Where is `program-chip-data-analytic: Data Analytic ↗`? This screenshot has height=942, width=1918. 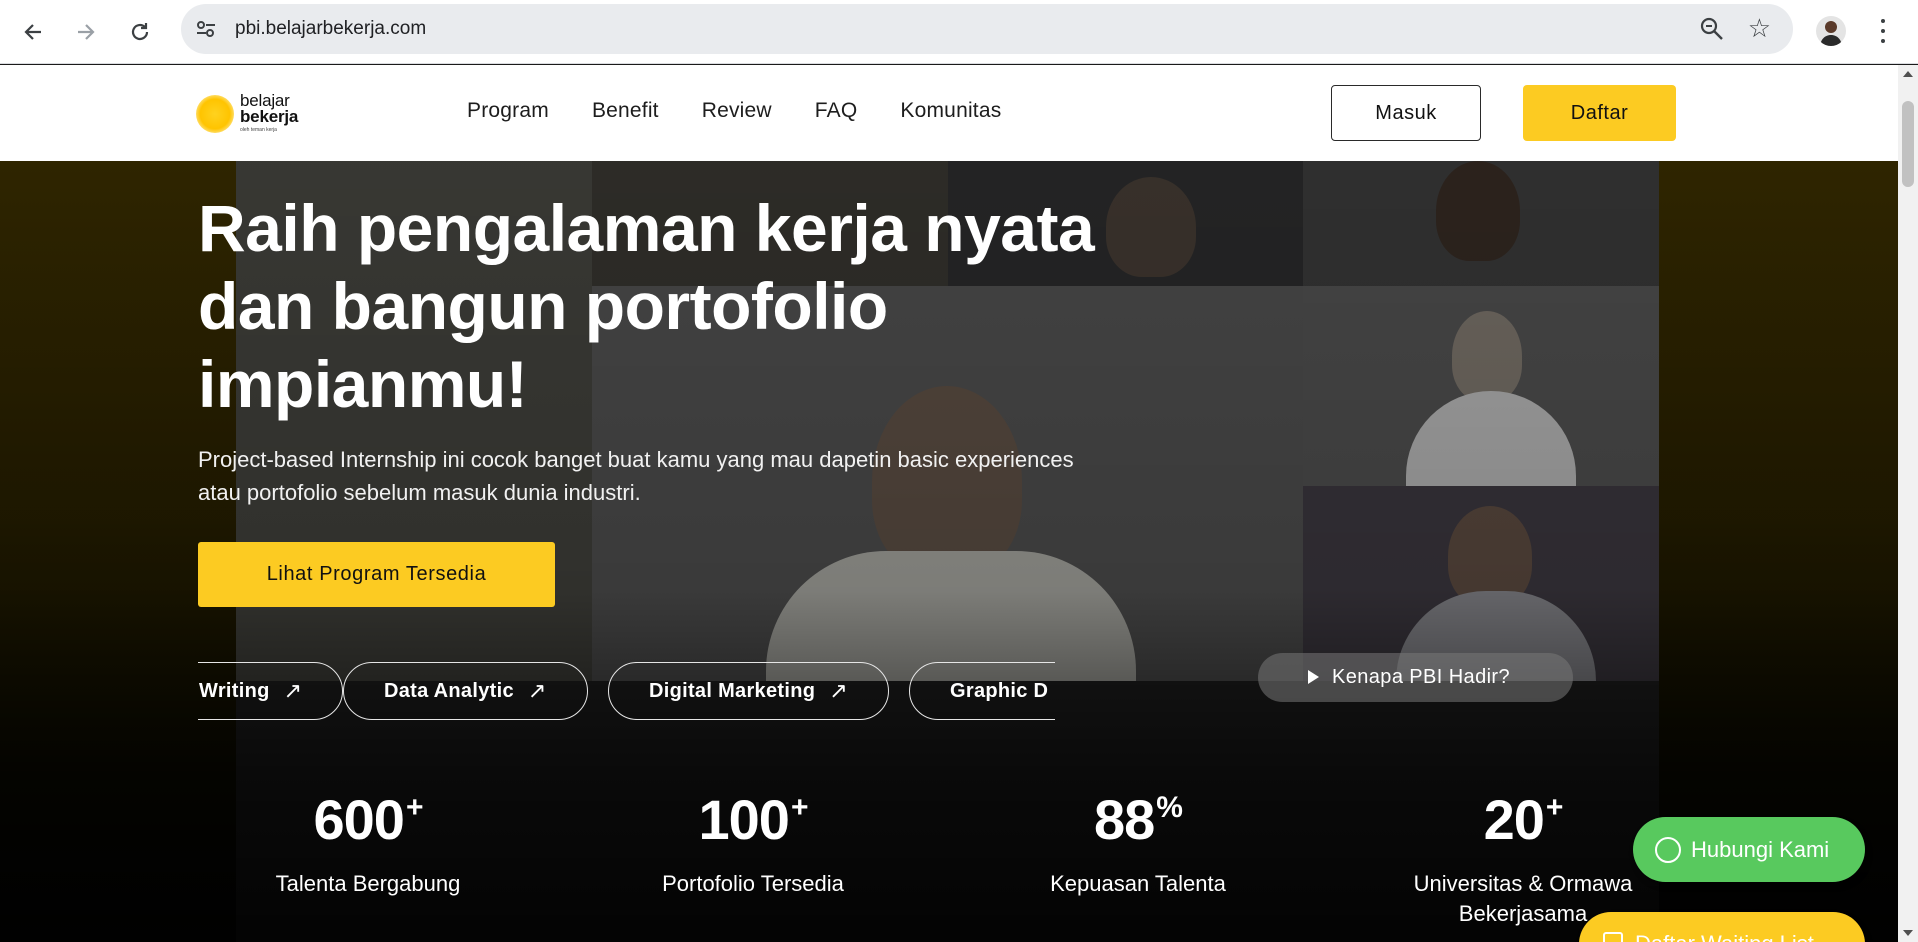 program-chip-data-analytic: Data Analytic ↗ is located at coordinates (465, 691).